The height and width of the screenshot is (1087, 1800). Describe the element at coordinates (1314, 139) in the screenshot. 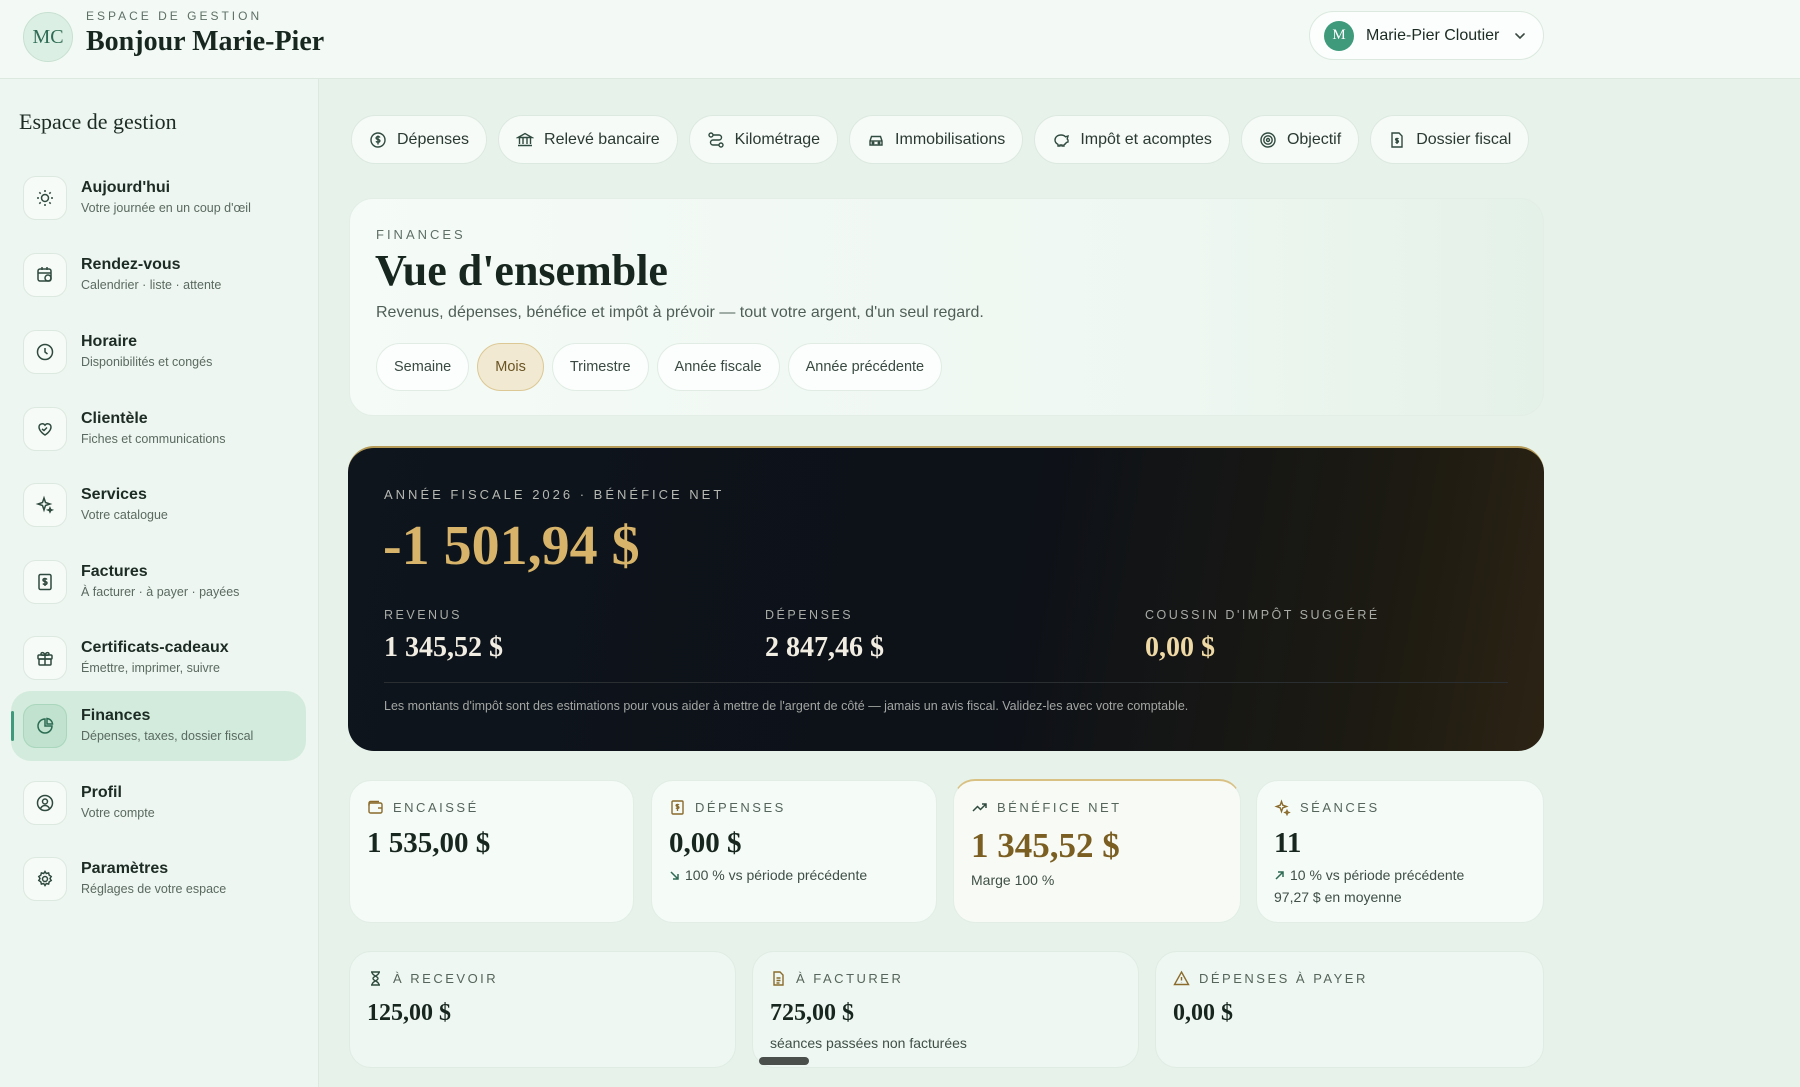

I see `tab-label: Objectif` at that location.